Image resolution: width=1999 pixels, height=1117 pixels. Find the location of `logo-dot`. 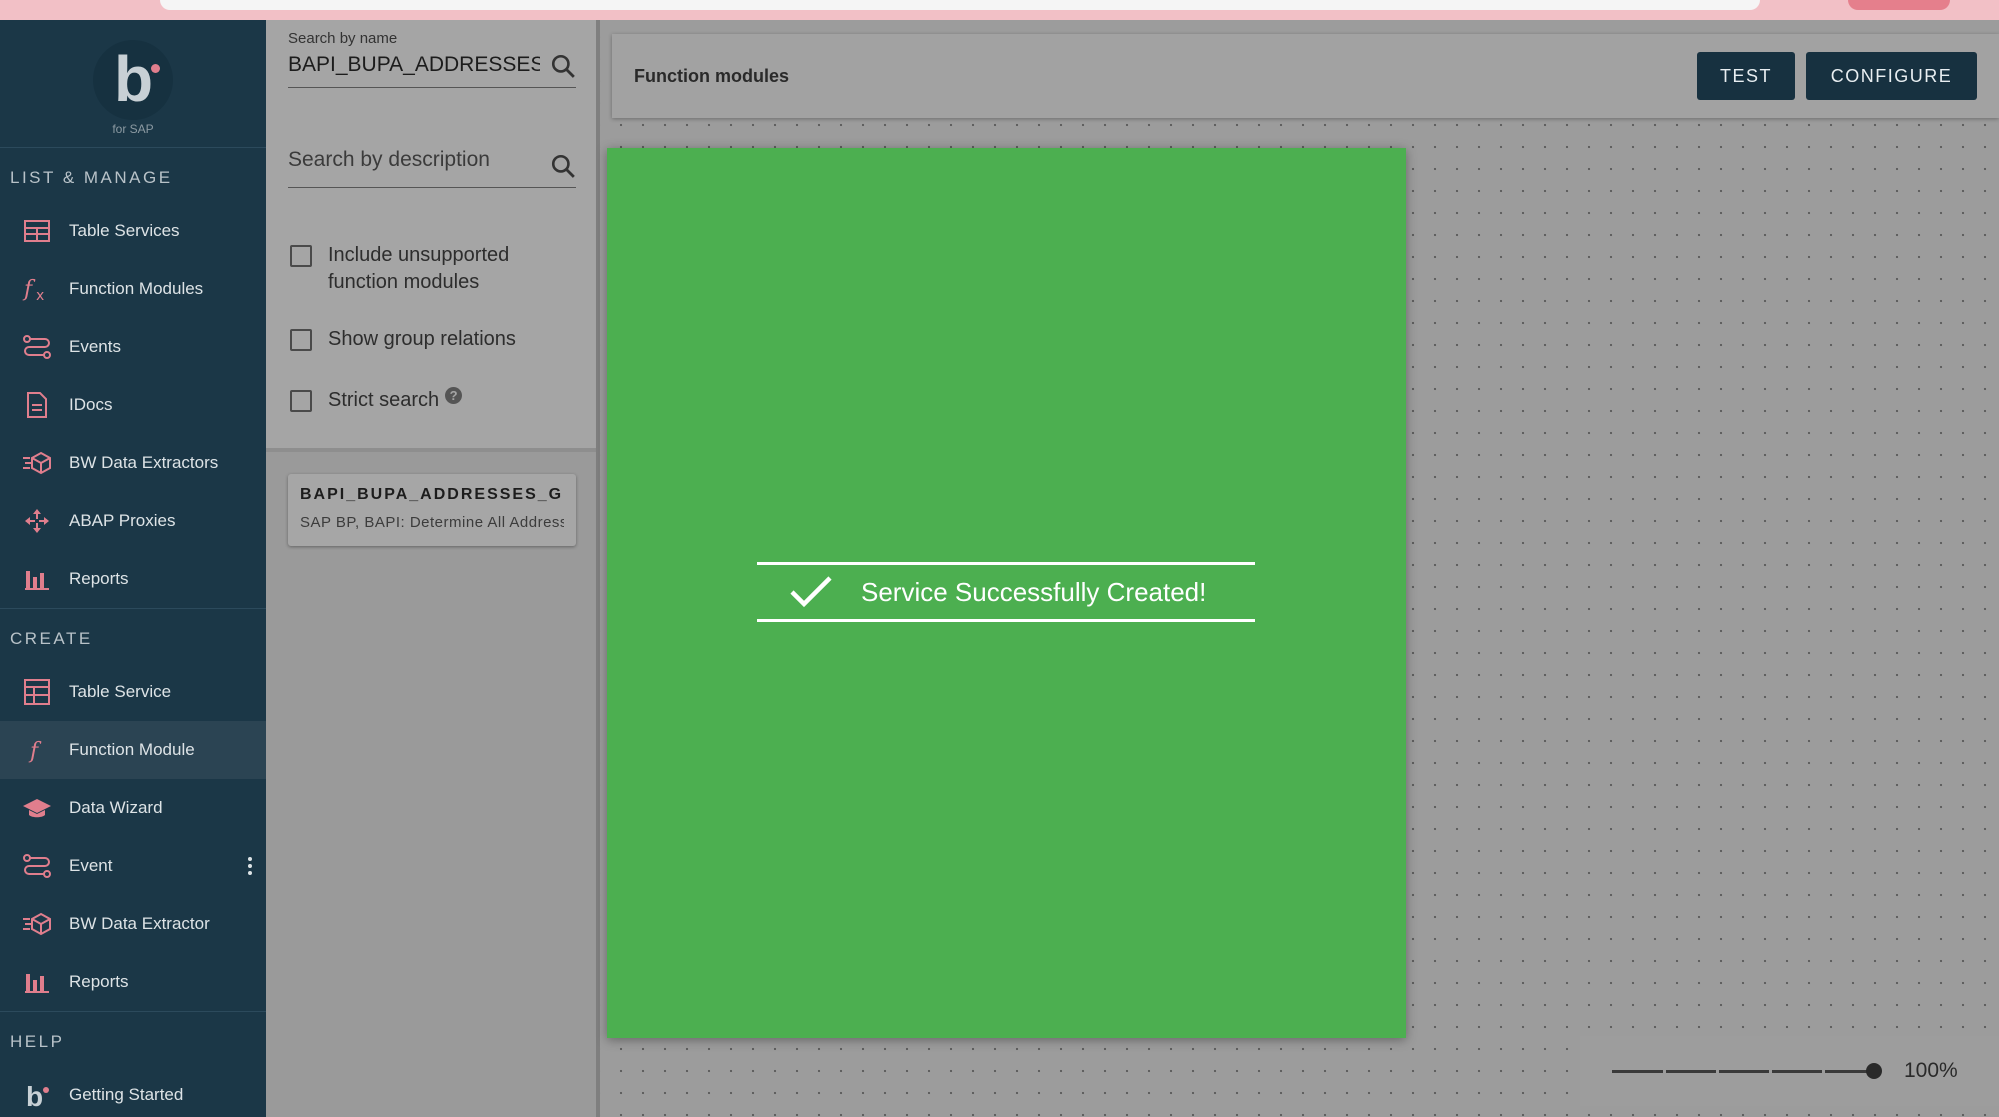

logo-dot is located at coordinates (155, 68).